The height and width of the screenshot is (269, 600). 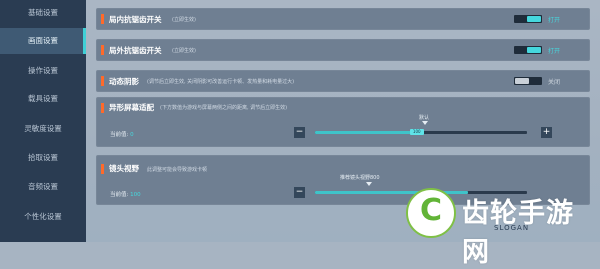 I want to click on out-game-aa-toggle, so click(x=528, y=50).